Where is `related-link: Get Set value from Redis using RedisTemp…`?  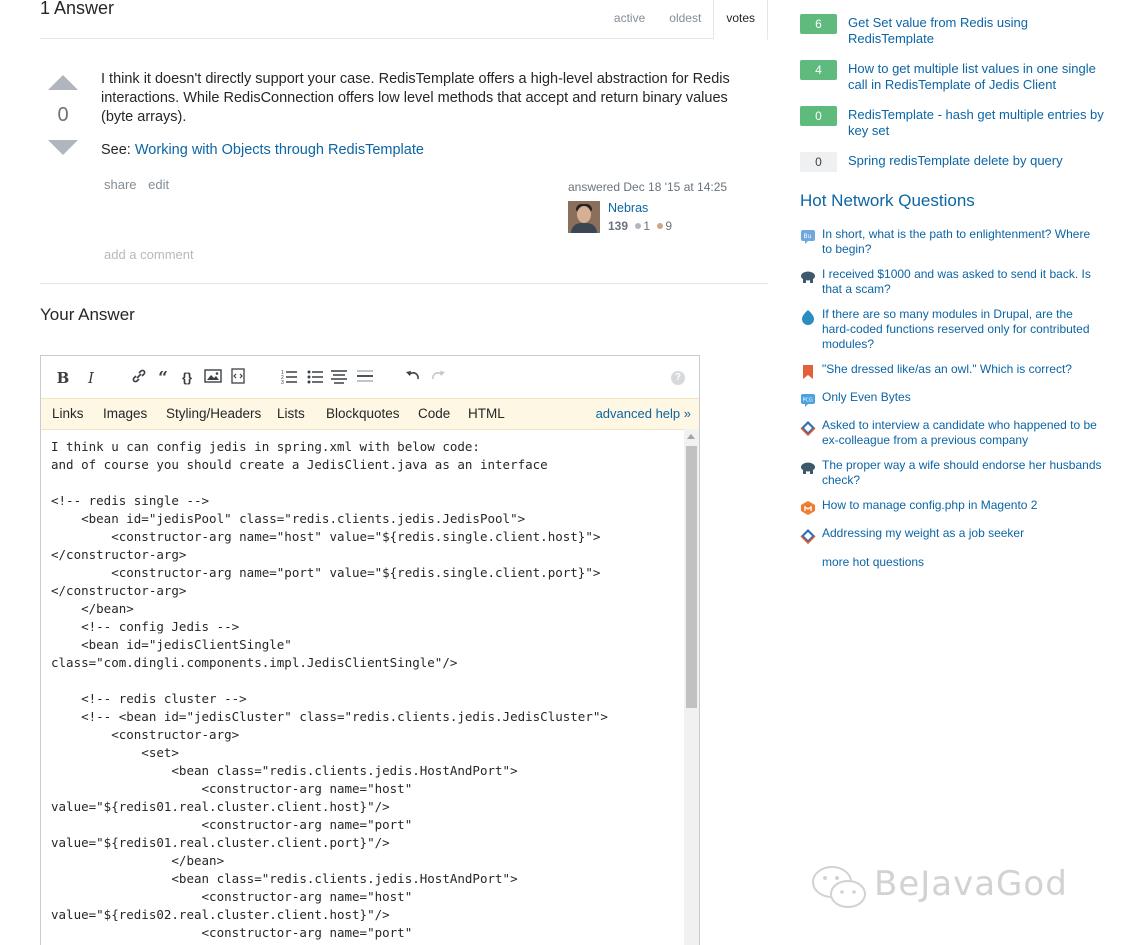 related-link: Get Set value from Redis using RedisTemp… is located at coordinates (979, 31).